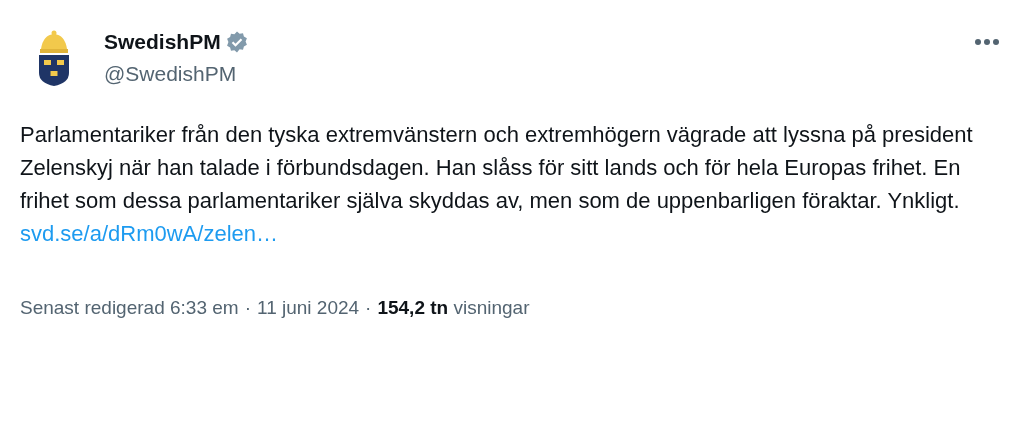 The width and height of the screenshot is (1024, 440). Describe the element at coordinates (162, 42) in the screenshot. I see `author-name: SwedishPM` at that location.